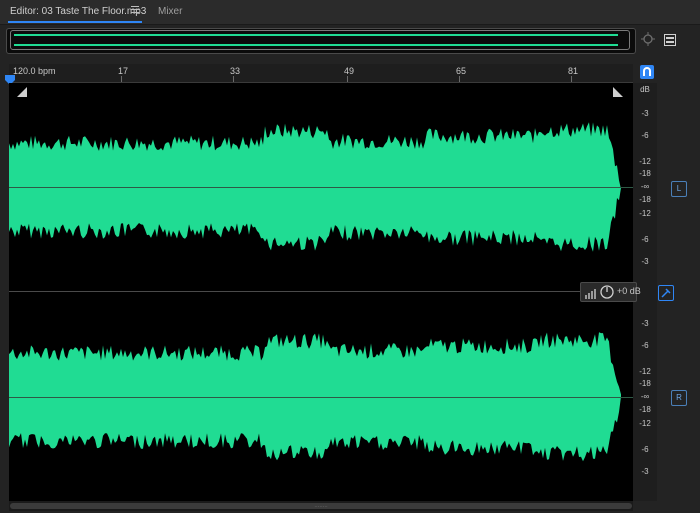 This screenshot has width=700, height=513. What do you see at coordinates (123, 71) in the screenshot?
I see `ruler-label-17: 17` at bounding box center [123, 71].